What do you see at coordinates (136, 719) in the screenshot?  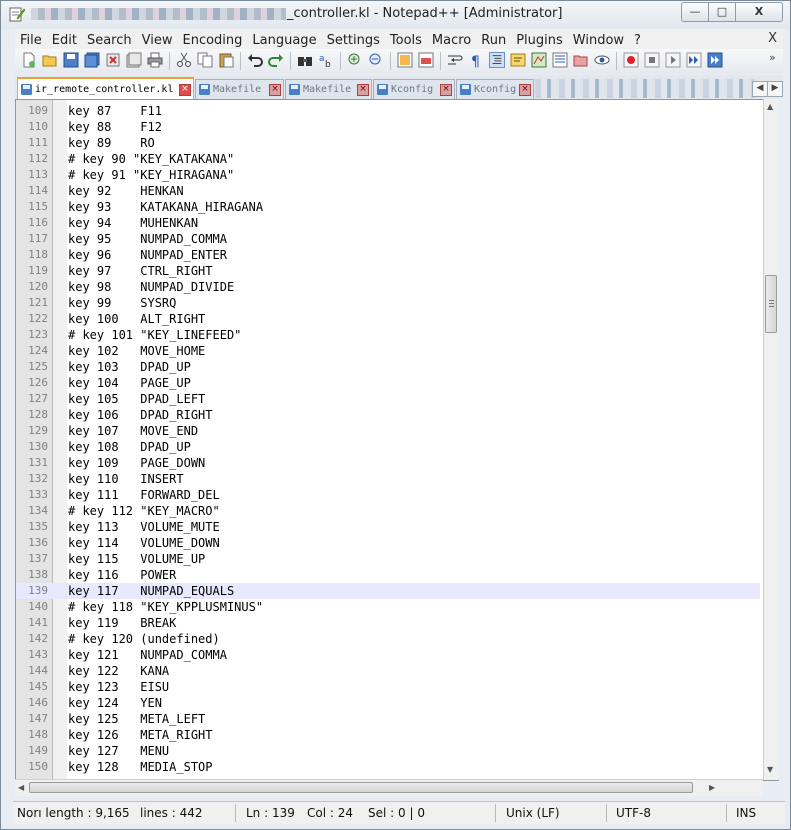 I see `line-text: key 125 META_LEFT` at bounding box center [136, 719].